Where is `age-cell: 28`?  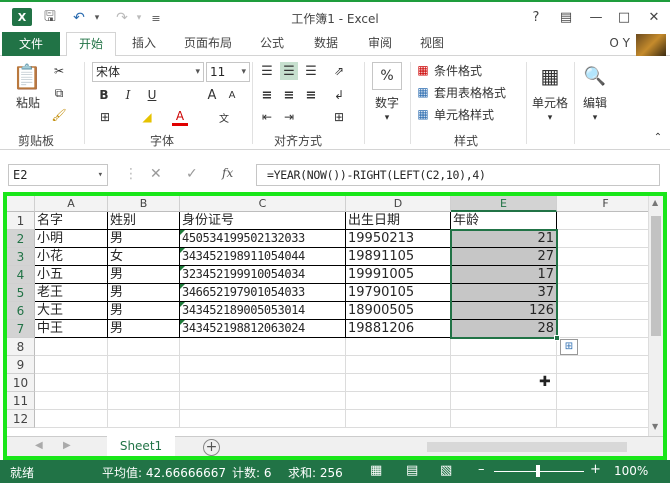
age-cell: 28 is located at coordinates (504, 329).